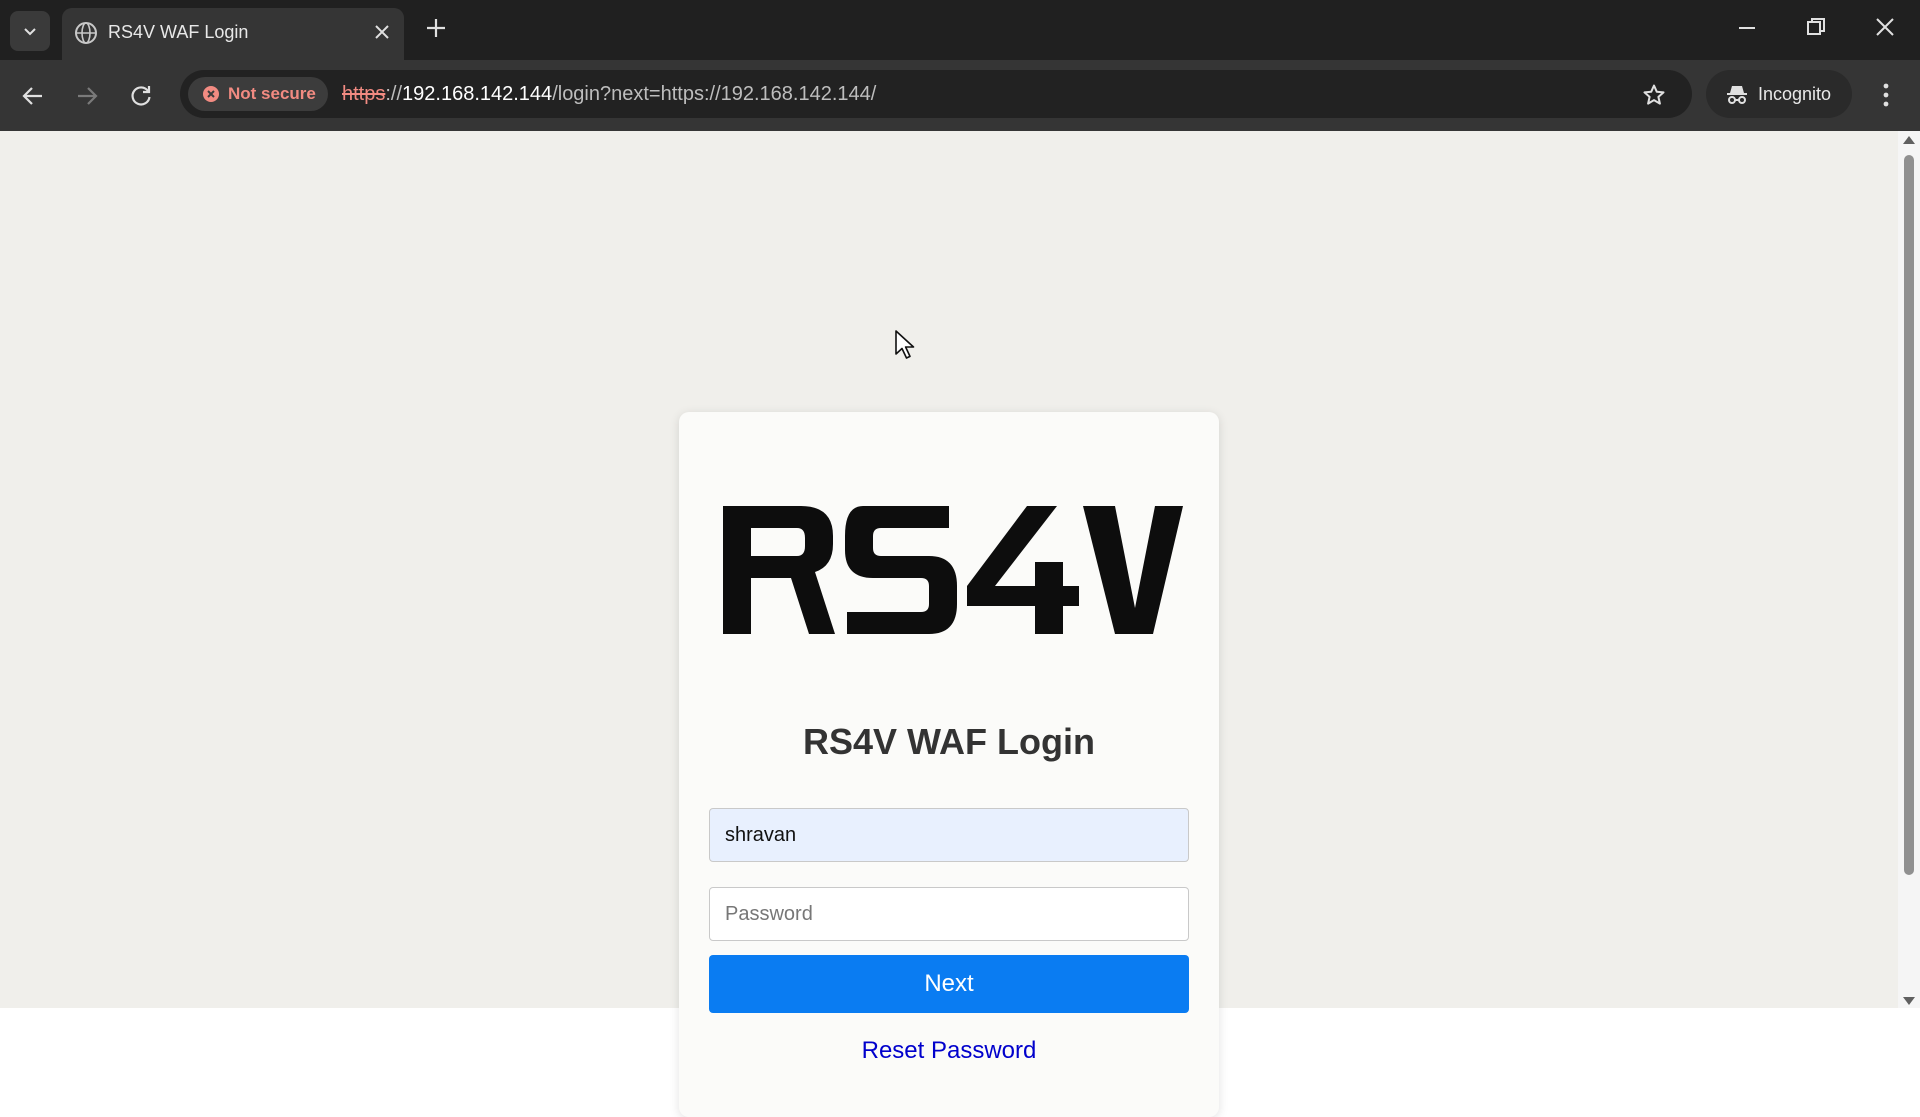 The width and height of the screenshot is (1920, 1117). Describe the element at coordinates (960, 30) in the screenshot. I see `tab-strip: RS4V WAF Login` at that location.